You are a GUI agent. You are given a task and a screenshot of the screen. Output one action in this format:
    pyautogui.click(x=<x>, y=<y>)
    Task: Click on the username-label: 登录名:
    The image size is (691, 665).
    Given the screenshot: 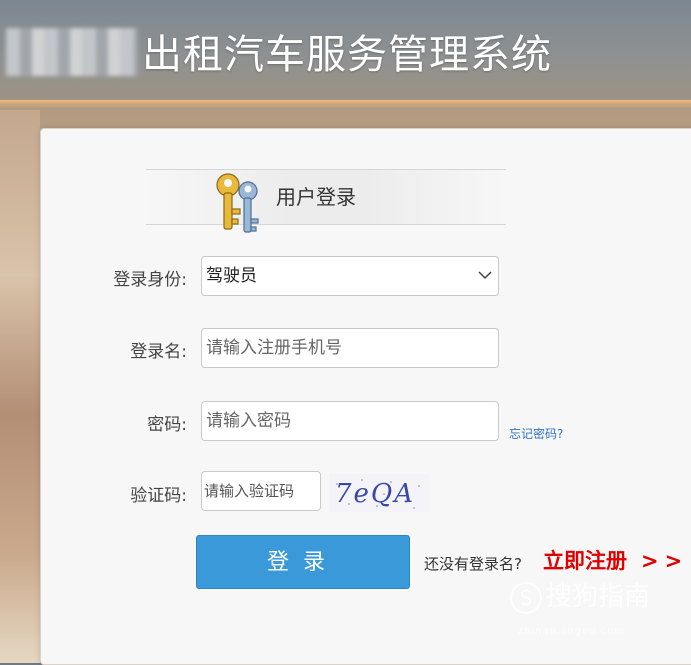 What is the action you would take?
    pyautogui.click(x=158, y=352)
    